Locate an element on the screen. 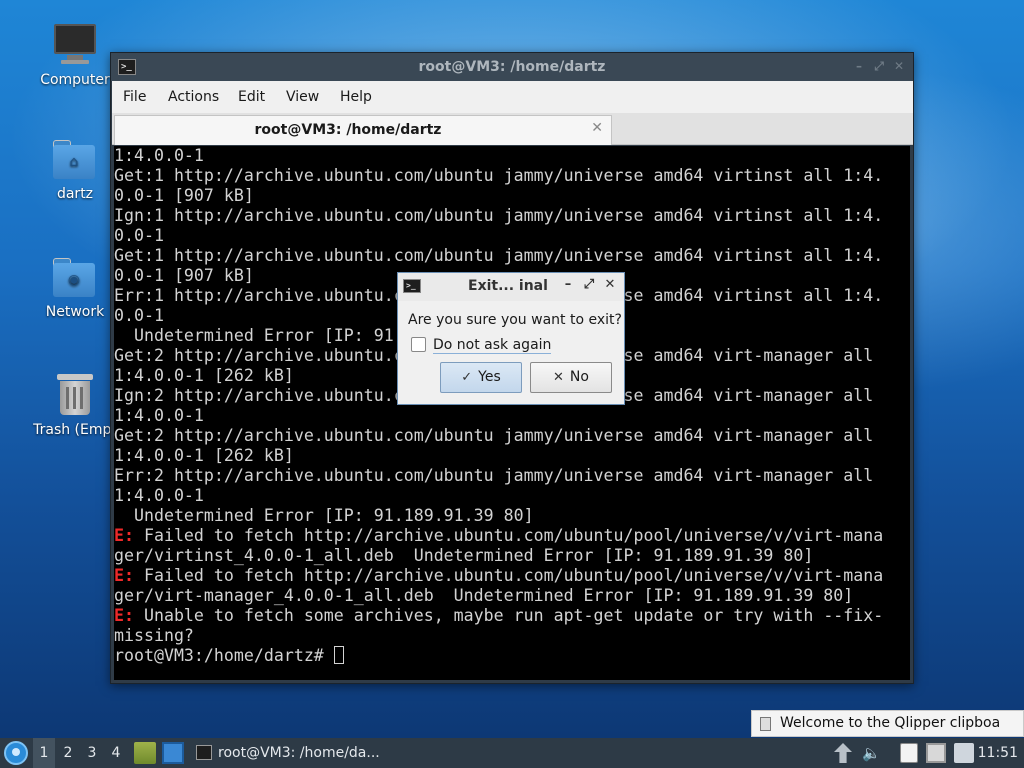 Image resolution: width=1024 pixels, height=768 pixels. terminal-line: Undetermined Error [IP: 91.189.91.39 80] is located at coordinates (512, 516).